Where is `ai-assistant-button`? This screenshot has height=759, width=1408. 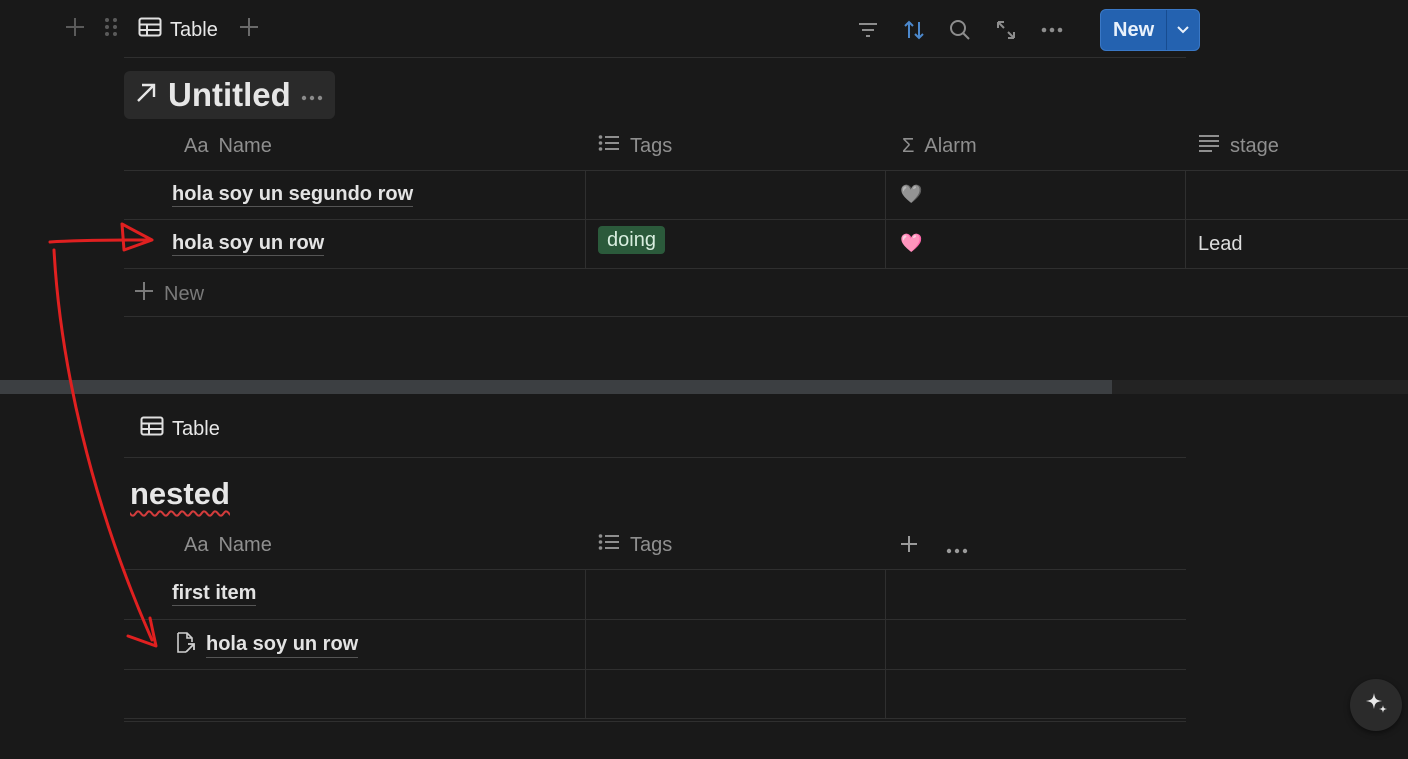 ai-assistant-button is located at coordinates (1376, 705).